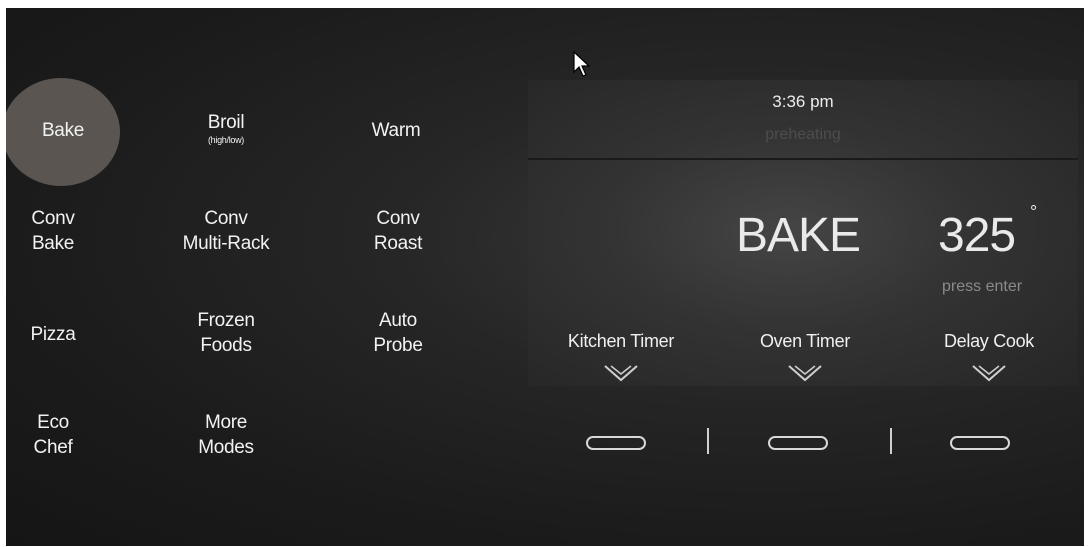  I want to click on mouse-pointer-icon, so click(582, 63).